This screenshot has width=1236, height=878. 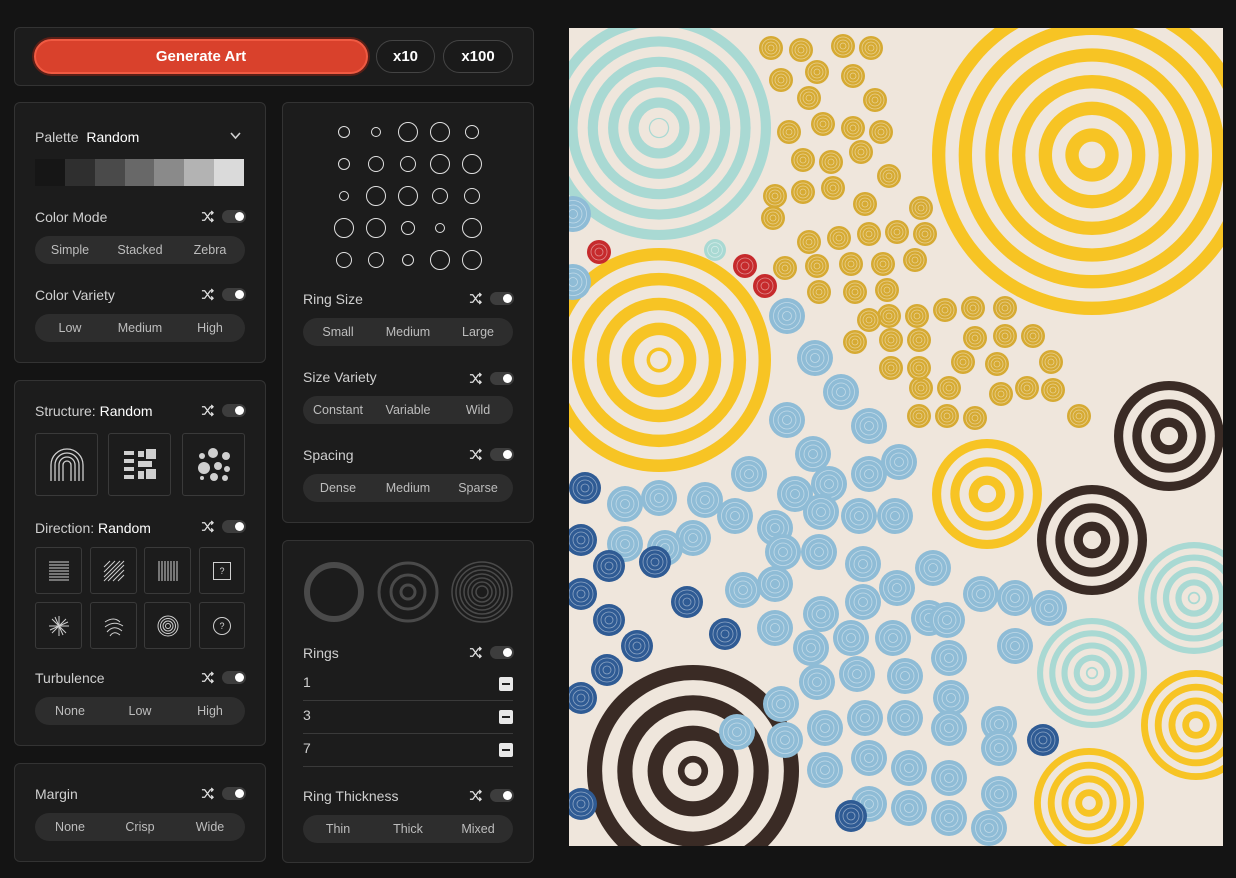 I want to click on structure-arch-tile, so click(x=66, y=464).